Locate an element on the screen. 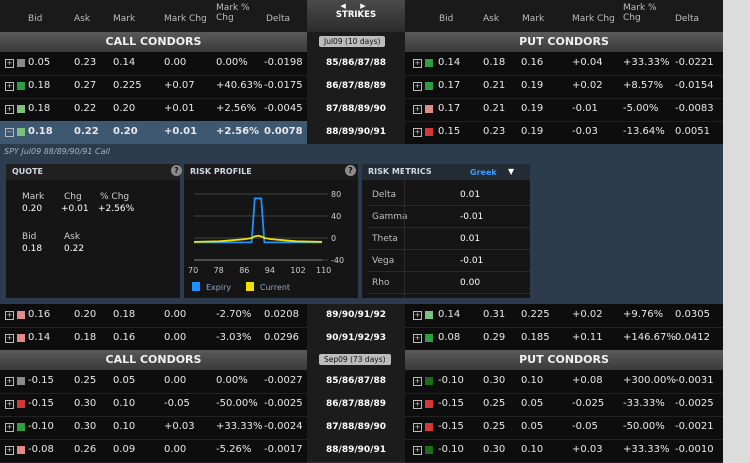 The width and height of the screenshot is (750, 463). put-row: + -0.15 0.25 0.05 -0.05 -50.00% -0.0021 is located at coordinates (564, 428).